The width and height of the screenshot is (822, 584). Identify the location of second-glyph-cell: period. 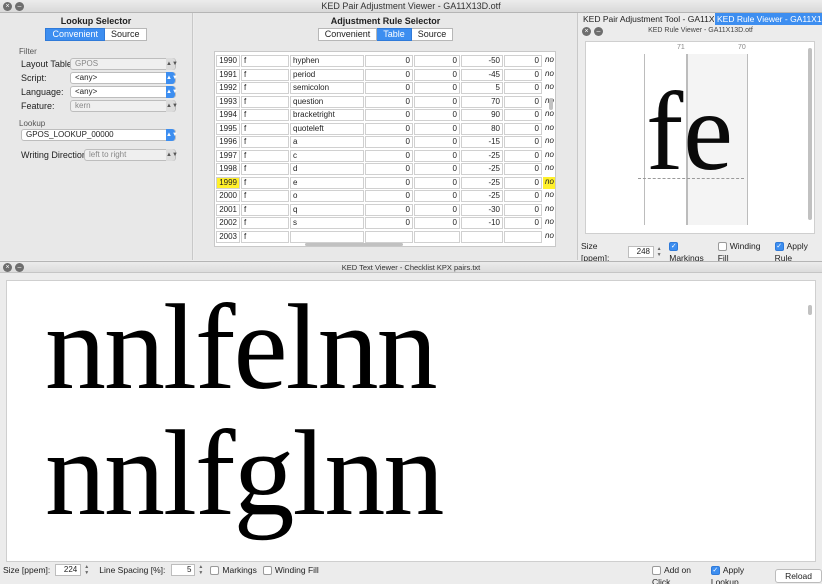
(327, 74).